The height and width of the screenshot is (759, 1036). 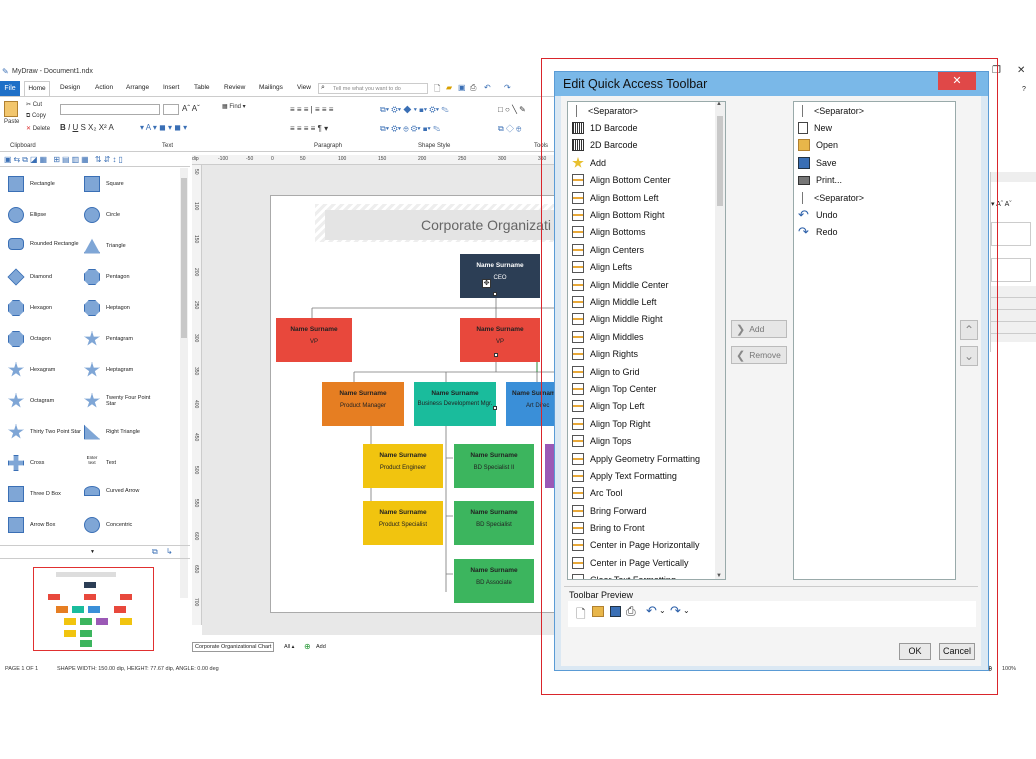 What do you see at coordinates (105, 246) in the screenshot?
I see `shape-item: Triangle` at bounding box center [105, 246].